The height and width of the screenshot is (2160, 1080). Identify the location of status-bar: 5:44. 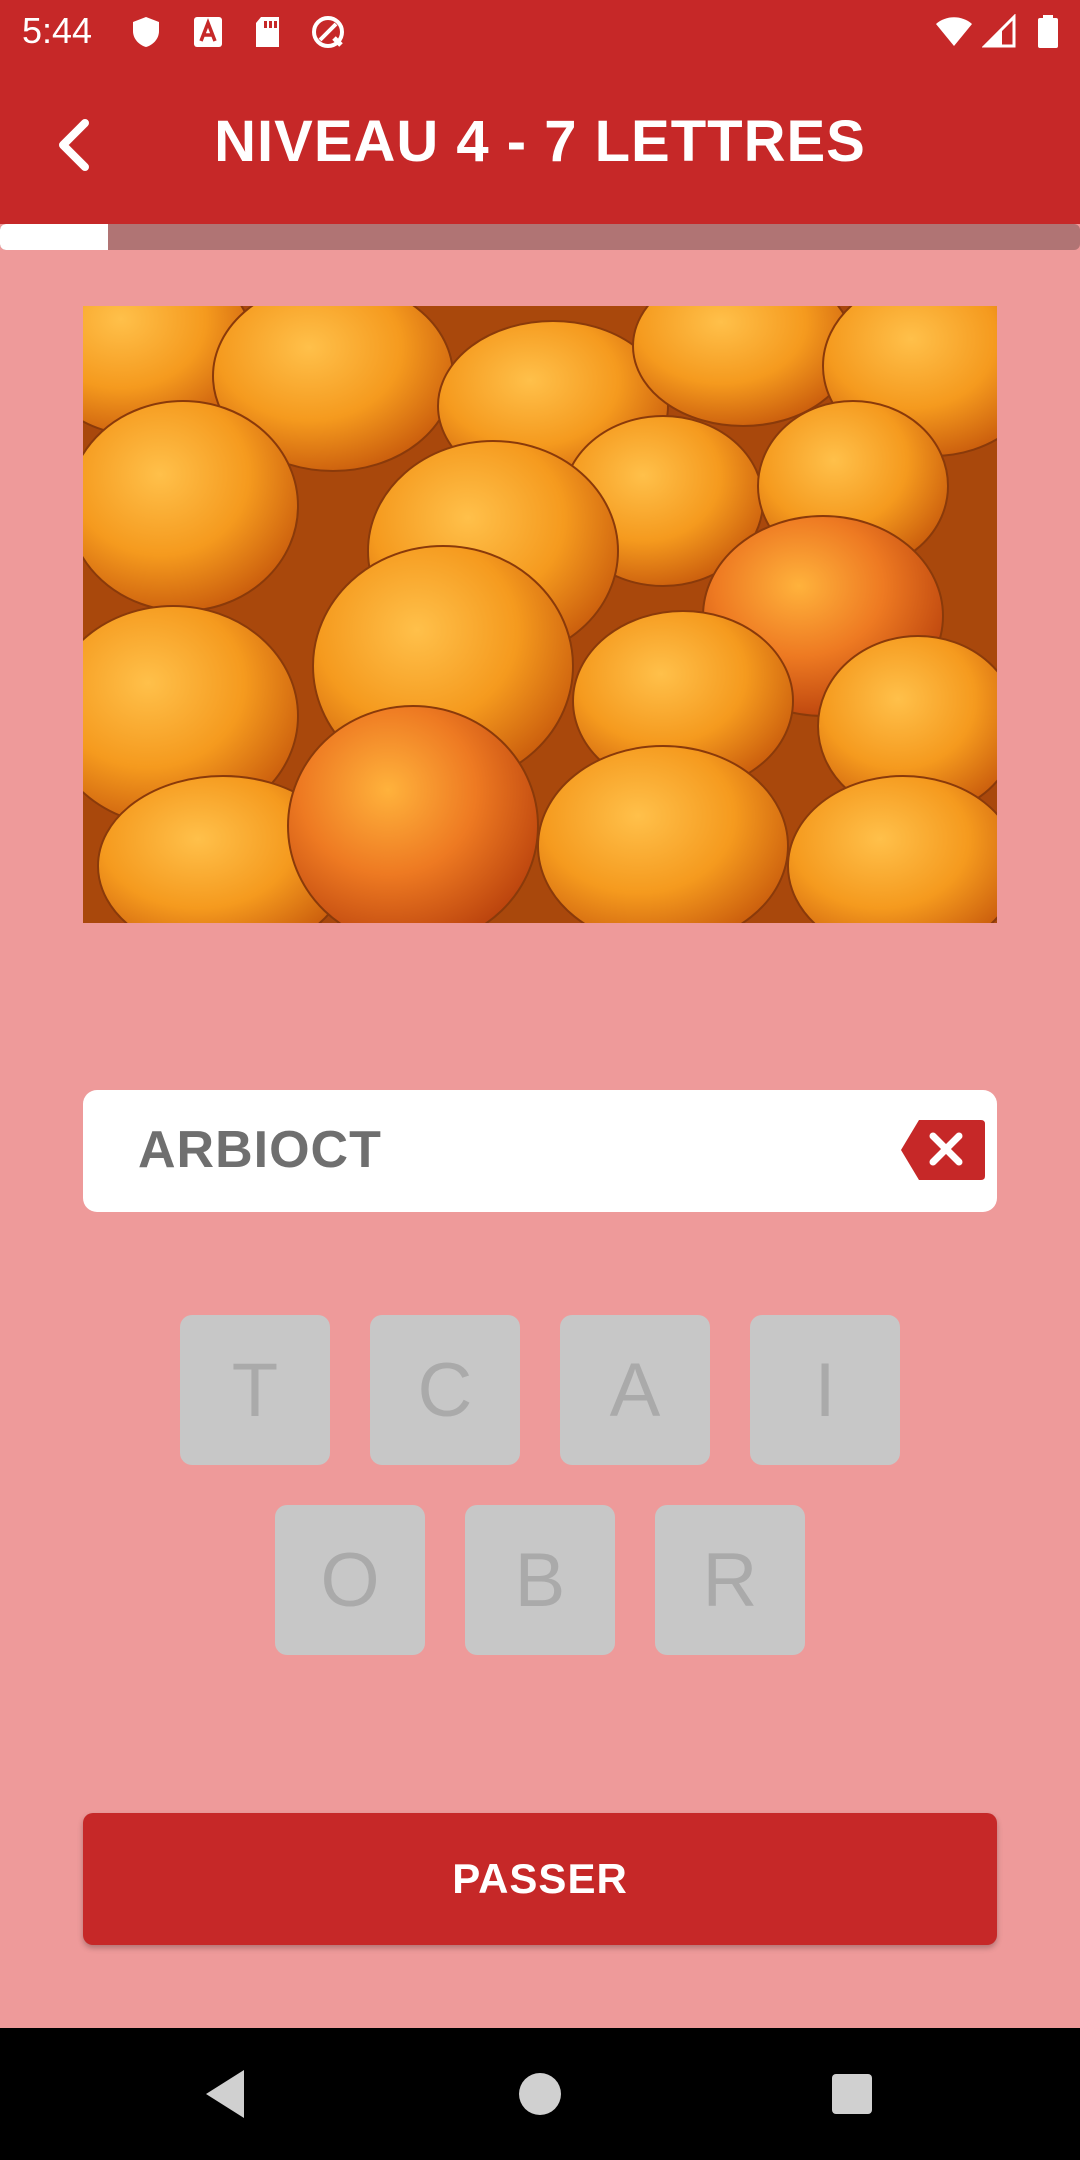
(540, 33).